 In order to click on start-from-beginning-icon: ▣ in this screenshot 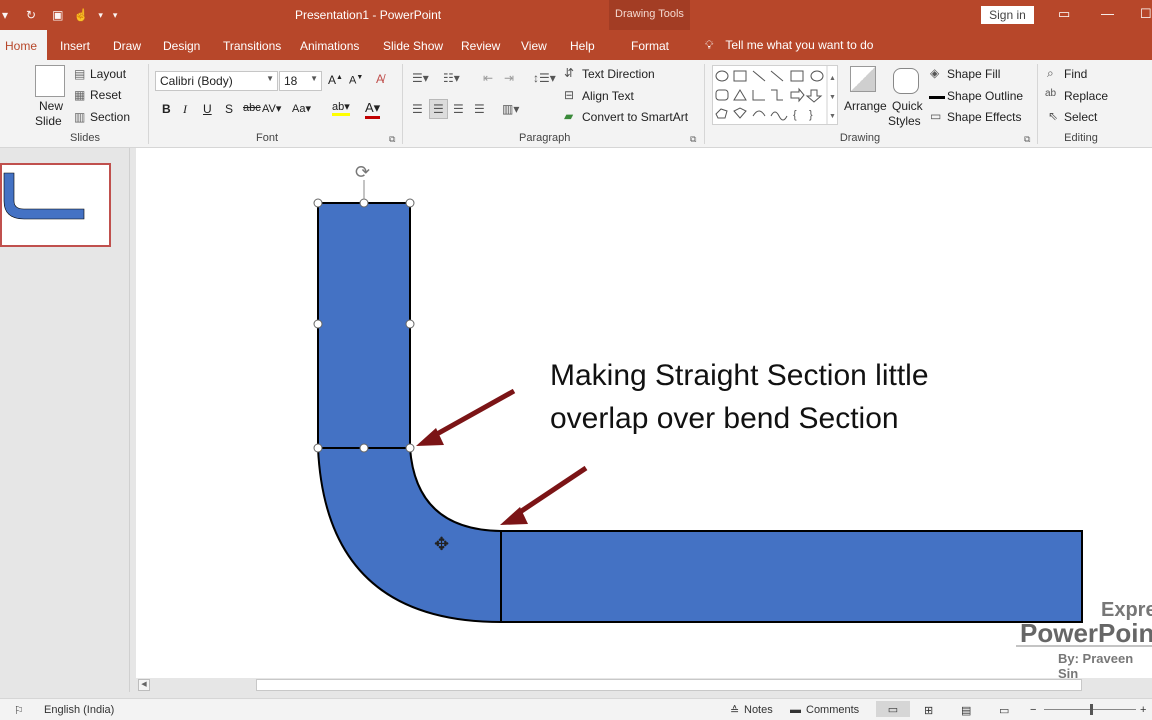, I will do `click(57, 15)`.